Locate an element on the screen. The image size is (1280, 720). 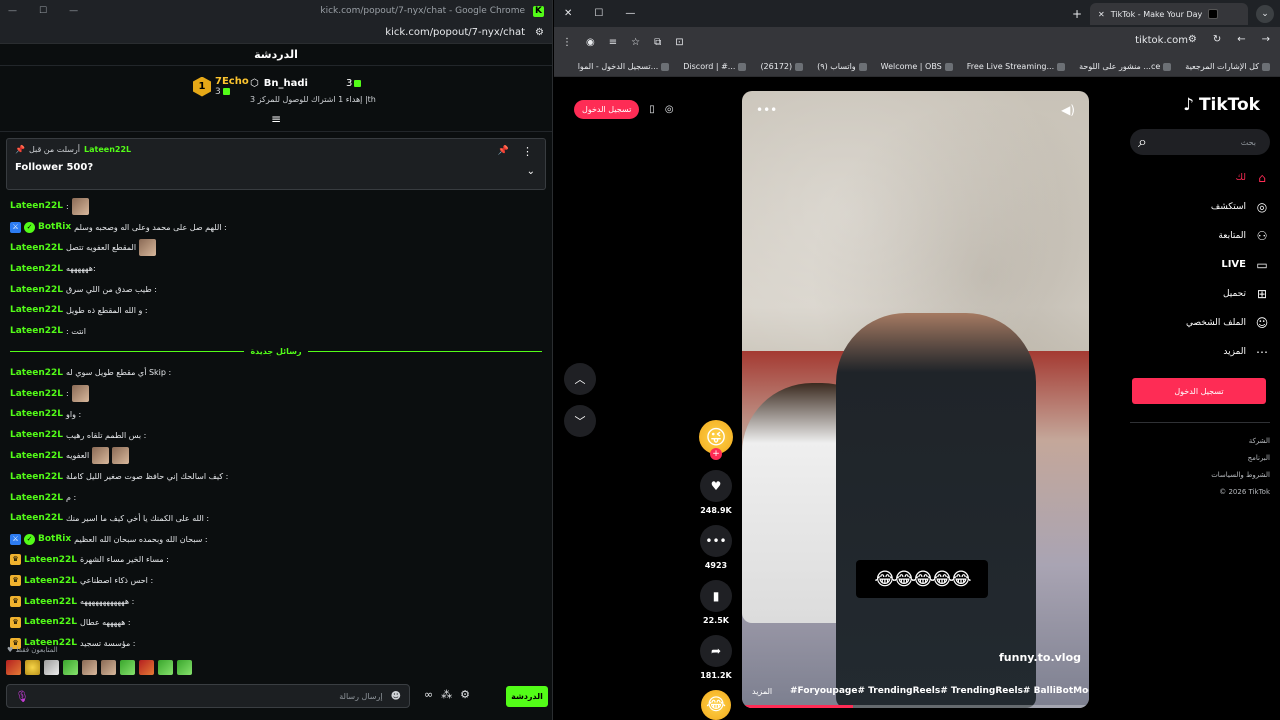
previous-video-button: ︿ is located at coordinates (580, 379).